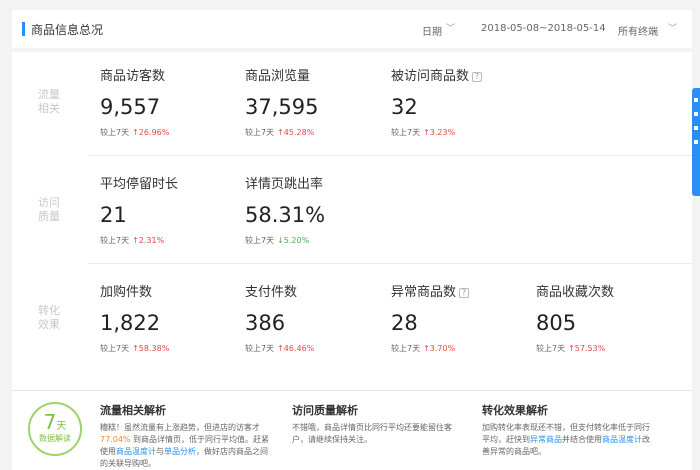 Image resolution: width=700 pixels, height=470 pixels. I want to click on metric-name: 被访问商品数?, so click(461, 77).